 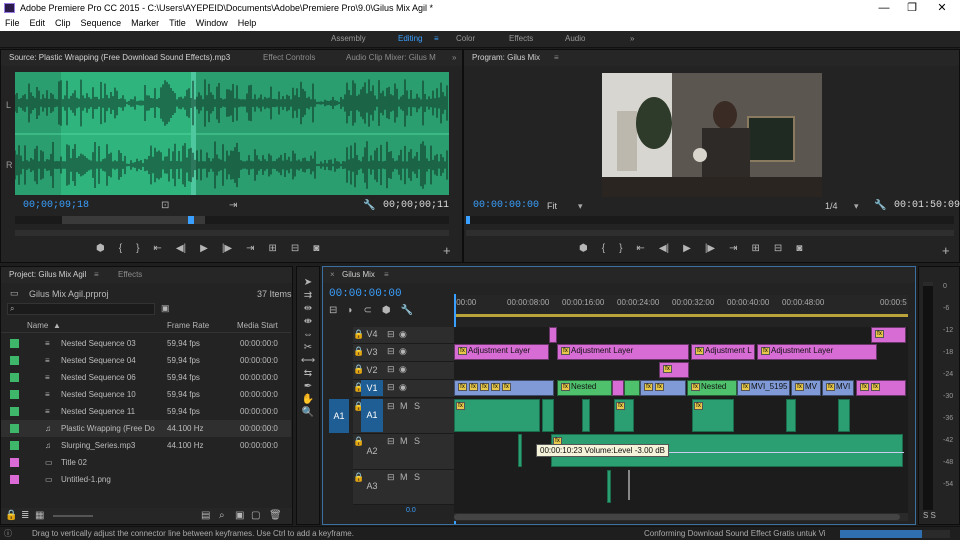 What do you see at coordinates (618, 388) in the screenshot?
I see `clip-v1-pink` at bounding box center [618, 388].